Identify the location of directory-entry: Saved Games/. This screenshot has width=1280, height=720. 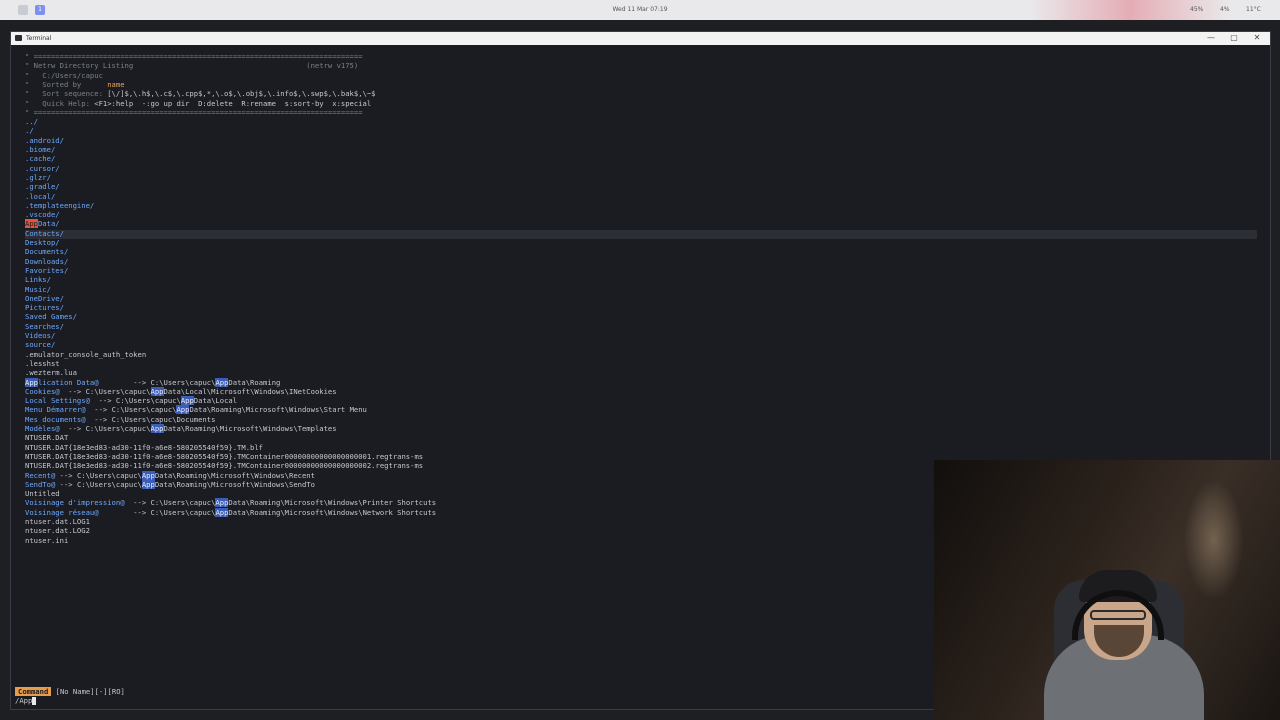
(51, 316).